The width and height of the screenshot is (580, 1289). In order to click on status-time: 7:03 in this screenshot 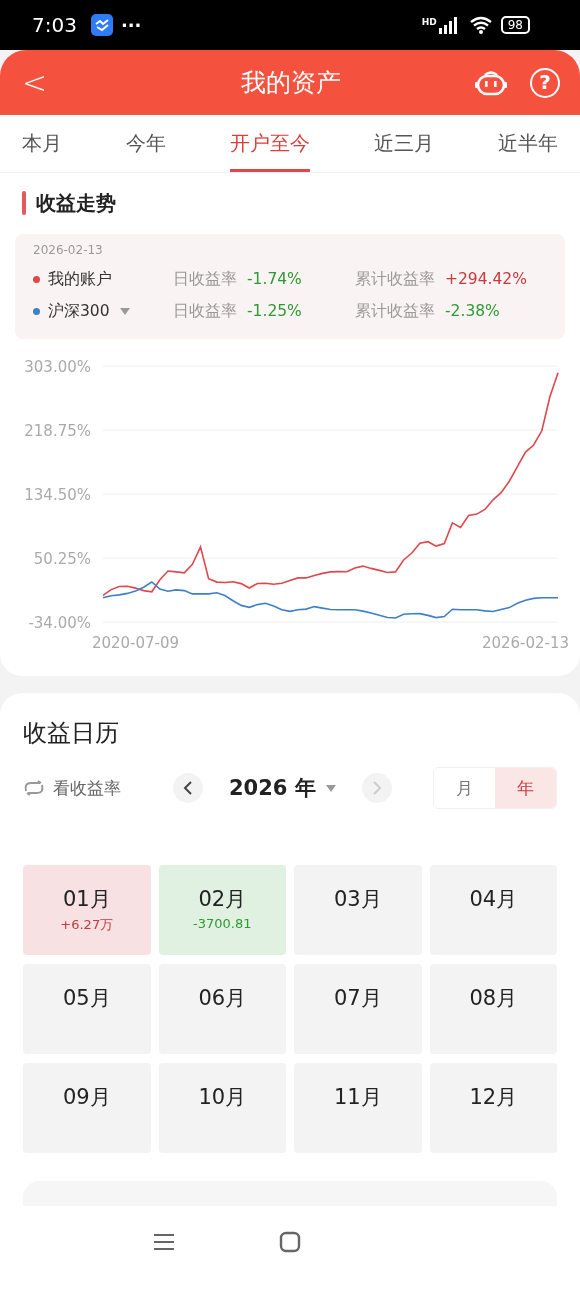, I will do `click(54, 25)`.